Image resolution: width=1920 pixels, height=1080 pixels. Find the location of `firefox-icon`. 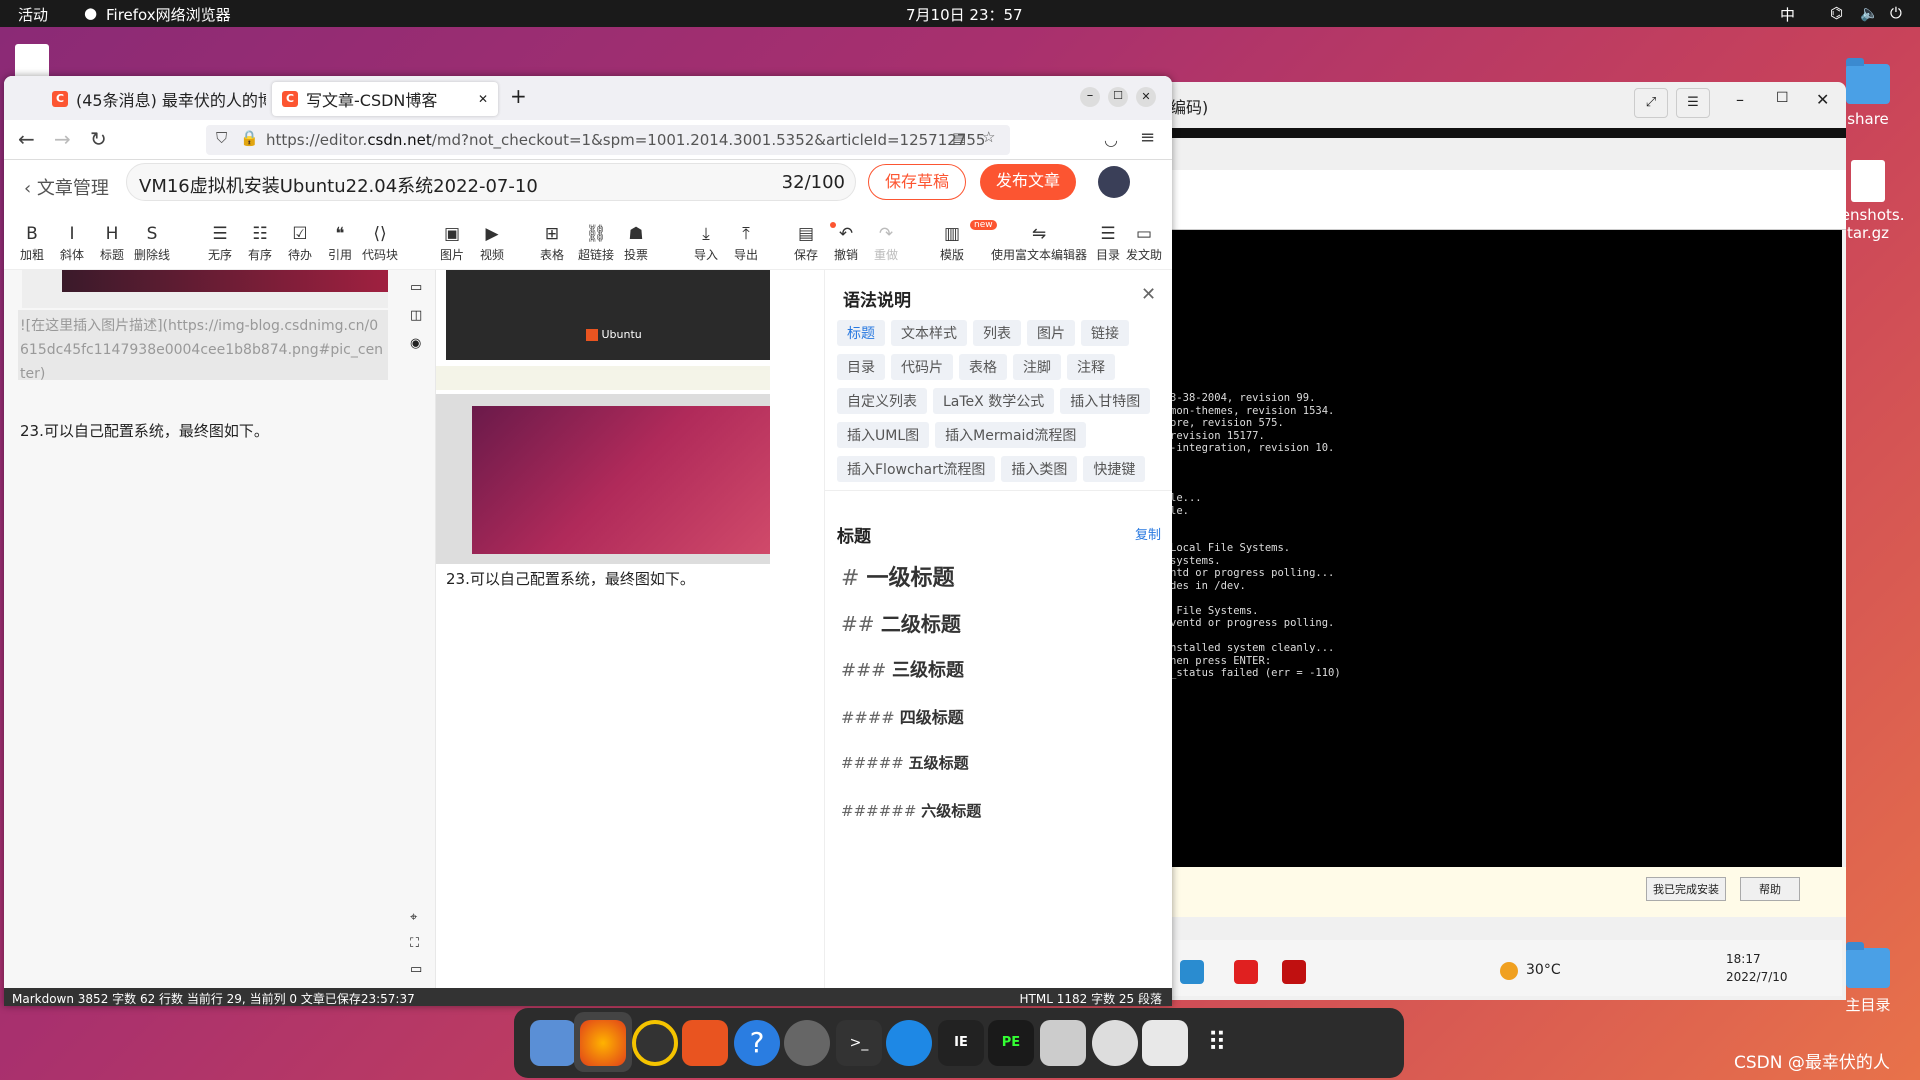

firefox-icon is located at coordinates (603, 1043).